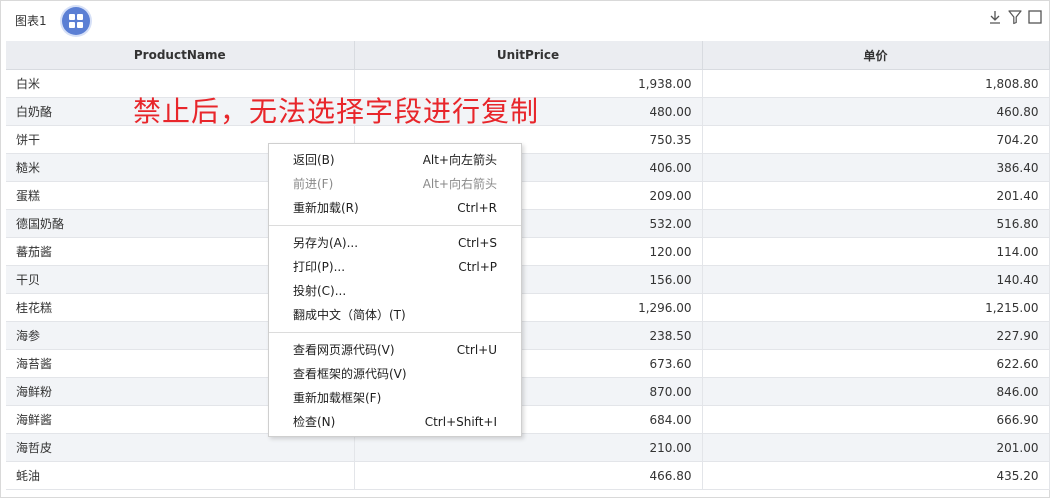  What do you see at coordinates (314, 422) in the screenshot?
I see `menu-item-label: 检查(N)` at bounding box center [314, 422].